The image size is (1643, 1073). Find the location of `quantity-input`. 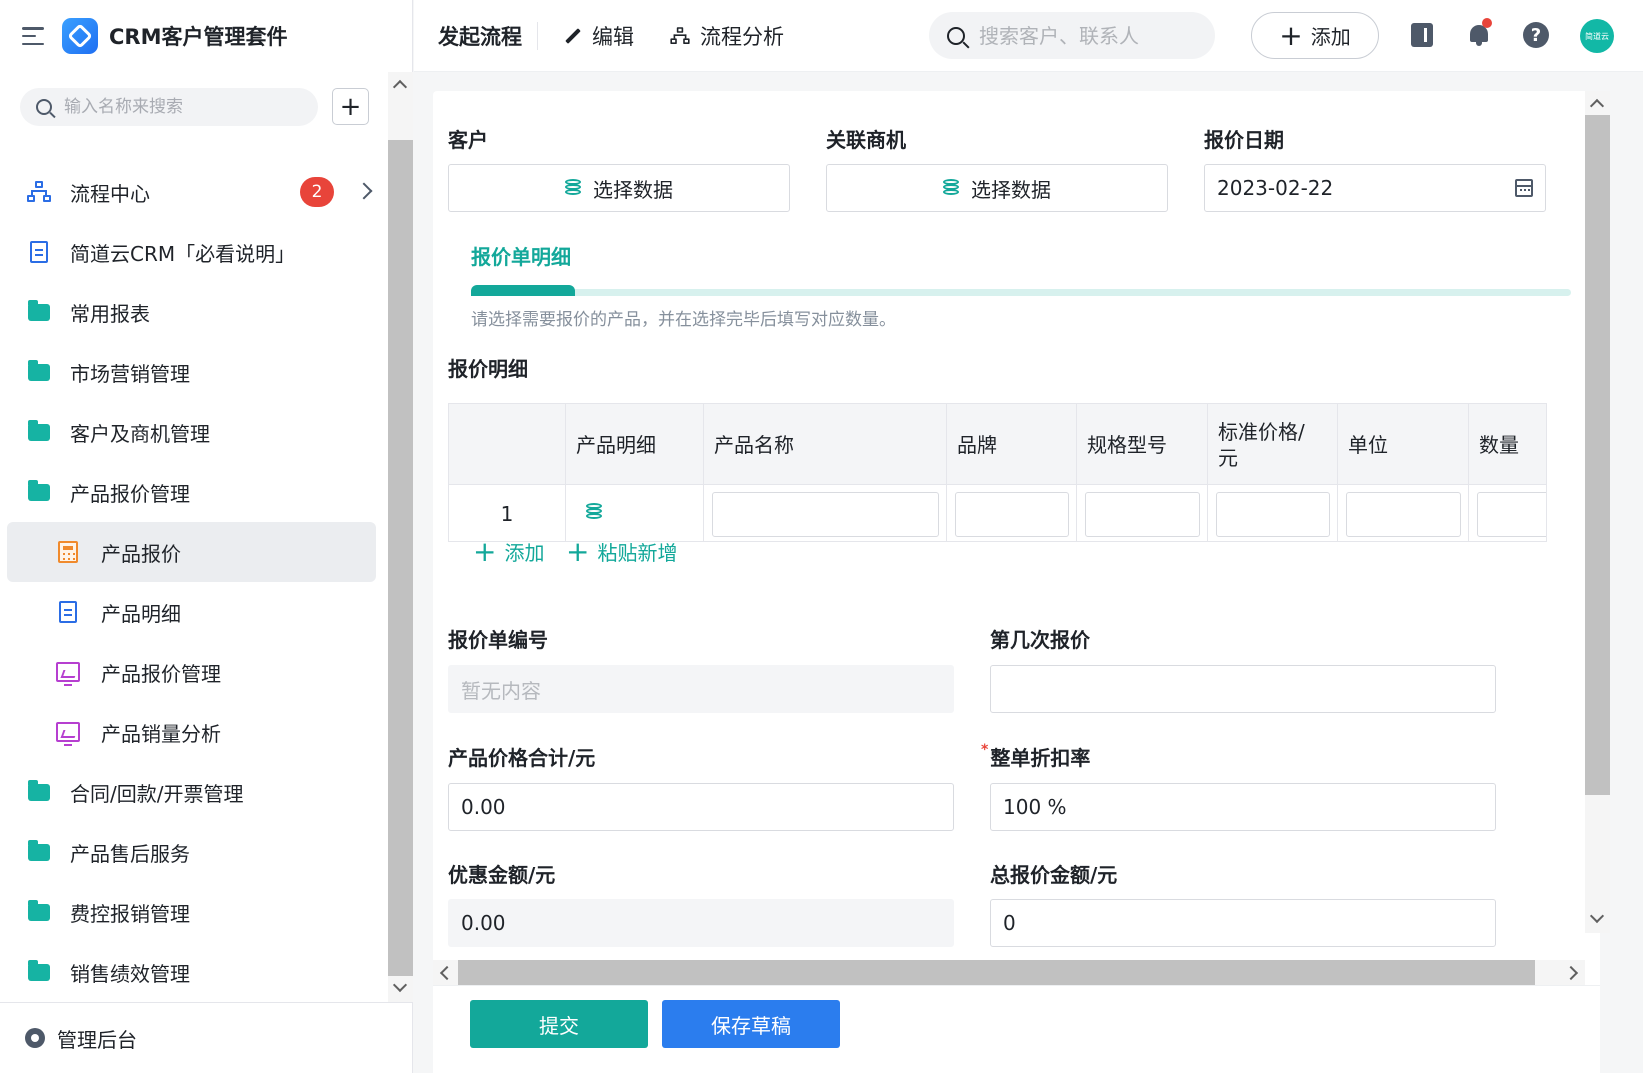

quantity-input is located at coordinates (1511, 514).